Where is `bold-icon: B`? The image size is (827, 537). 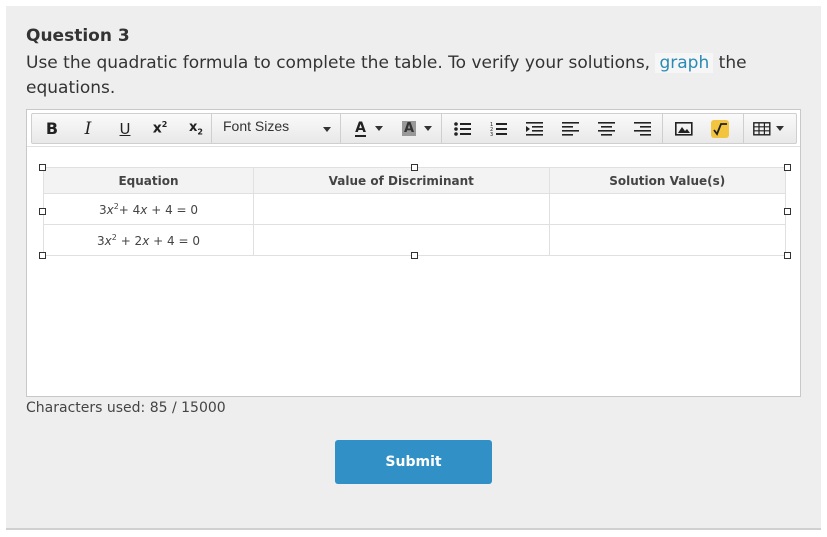
bold-icon: B is located at coordinates (52, 128).